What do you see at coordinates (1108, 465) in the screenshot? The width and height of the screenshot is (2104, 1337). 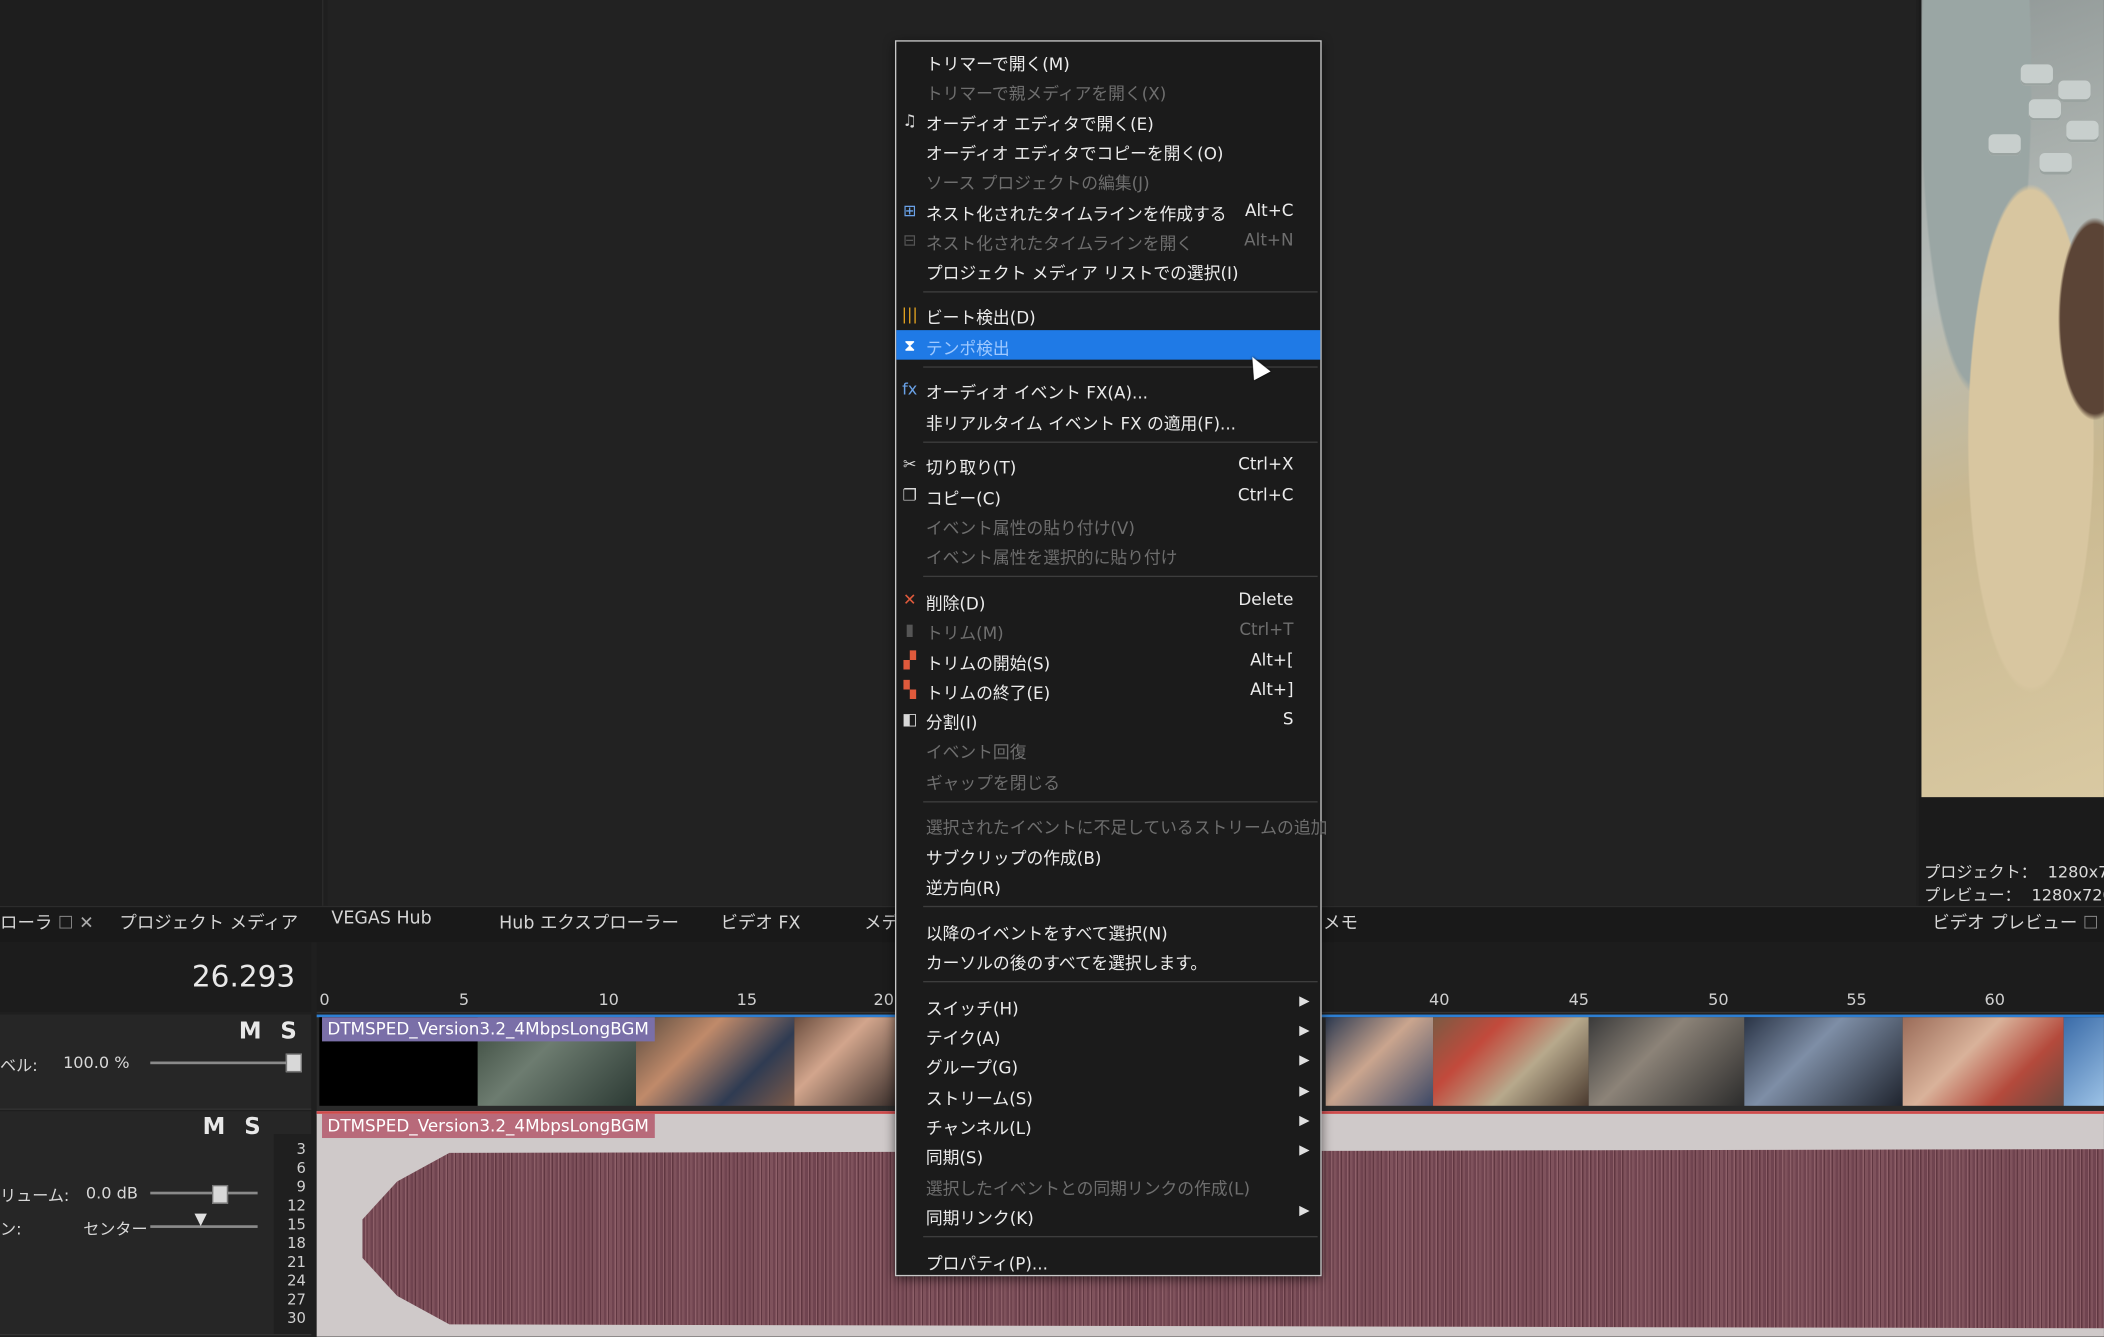 I see `menu-item-cut: ✂ 切り取り(T) Ctrl+X` at bounding box center [1108, 465].